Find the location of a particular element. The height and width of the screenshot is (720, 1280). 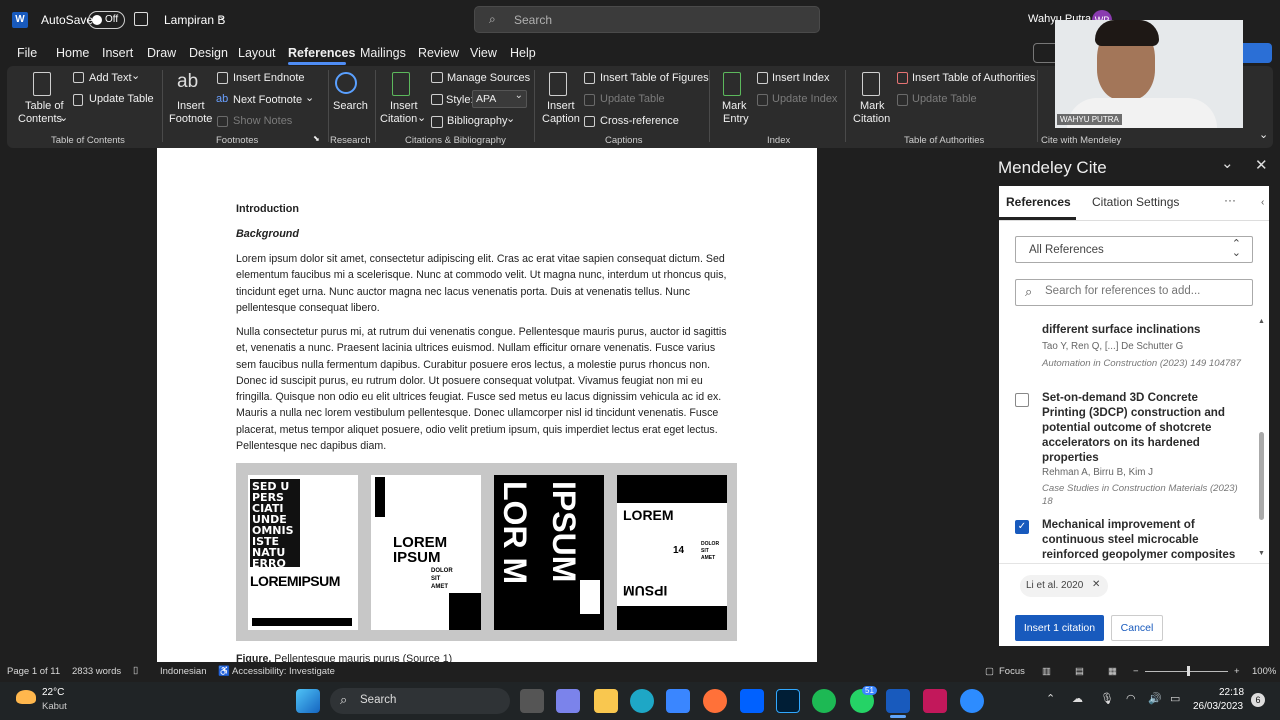

collapse-ribbon-icon: ⌄ is located at coordinates (1263, 134).